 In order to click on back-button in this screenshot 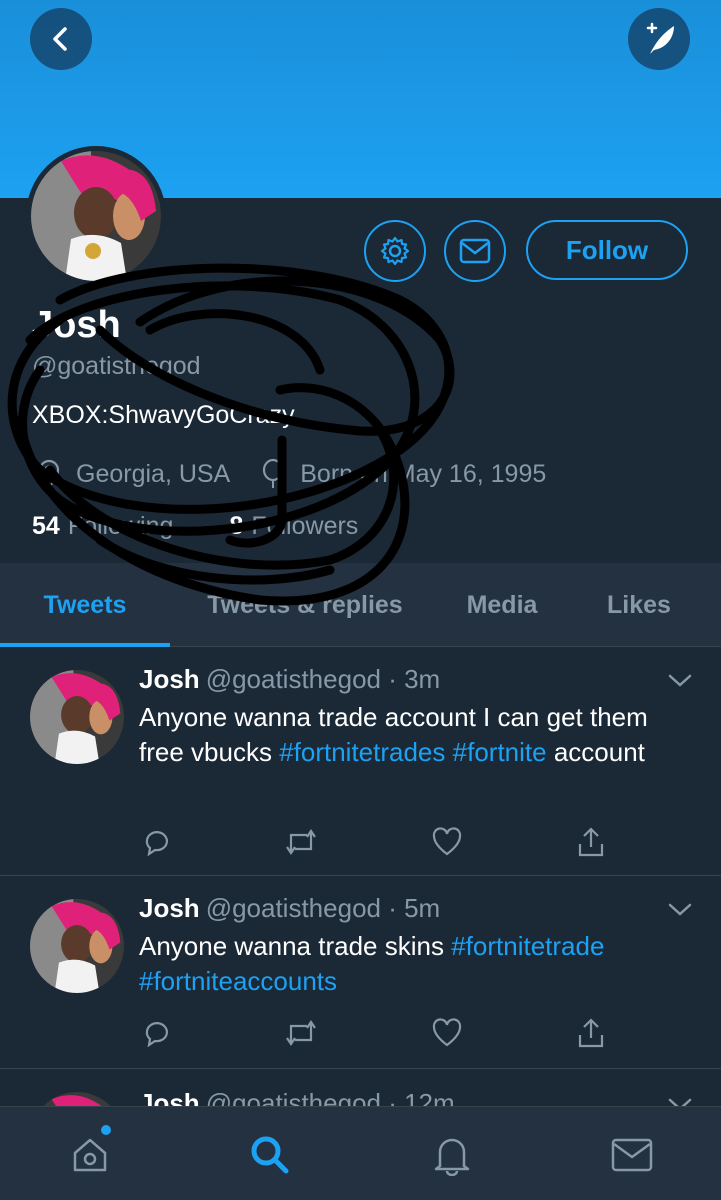, I will do `click(61, 39)`.